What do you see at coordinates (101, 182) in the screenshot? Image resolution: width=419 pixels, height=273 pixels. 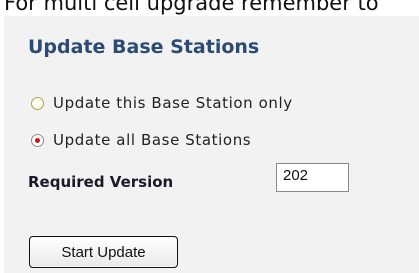 I see `required-version-label: Required Version` at bounding box center [101, 182].